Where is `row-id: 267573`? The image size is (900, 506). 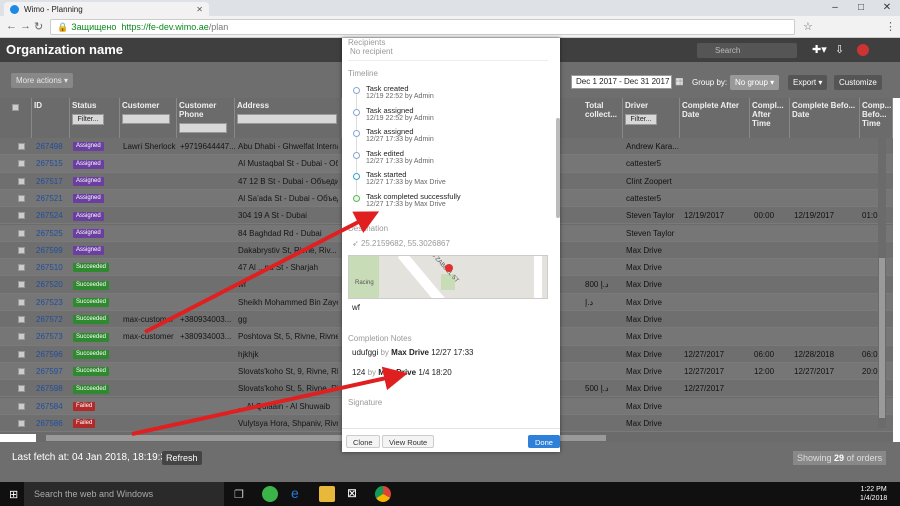
row-id: 267573 is located at coordinates (53, 336).